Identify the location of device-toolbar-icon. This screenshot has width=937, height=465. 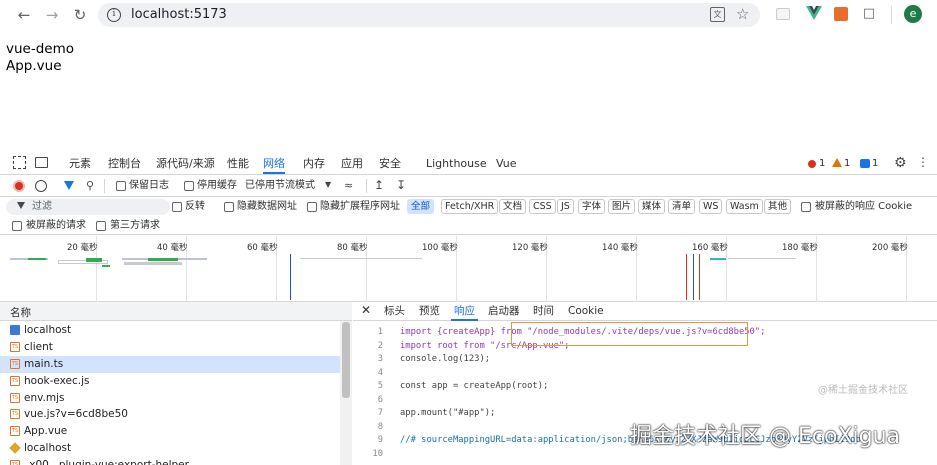
(41, 162).